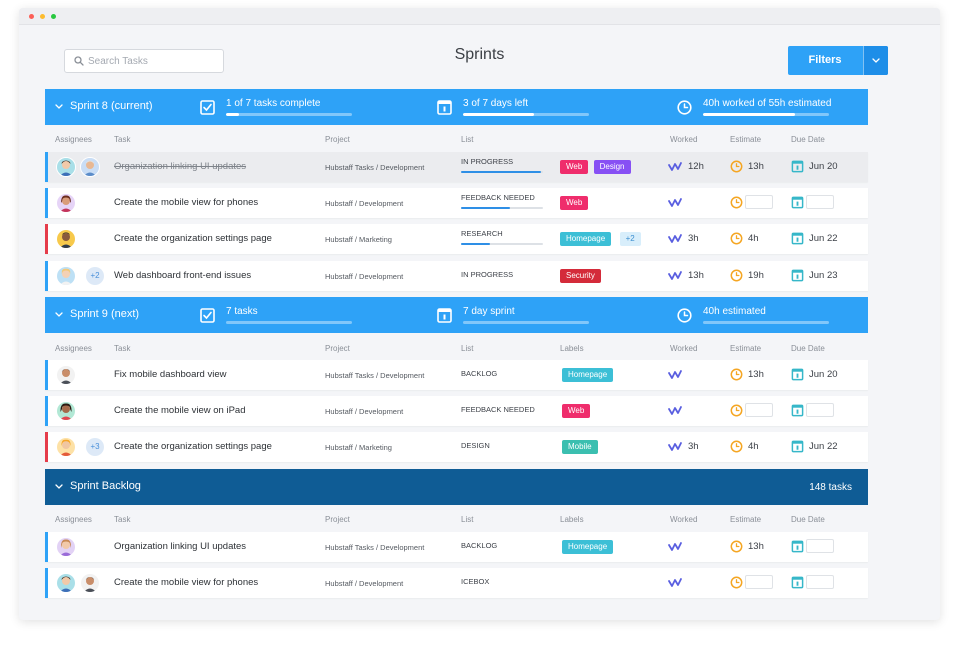 The image size is (960, 648). I want to click on maximize-window-button, so click(53, 16).